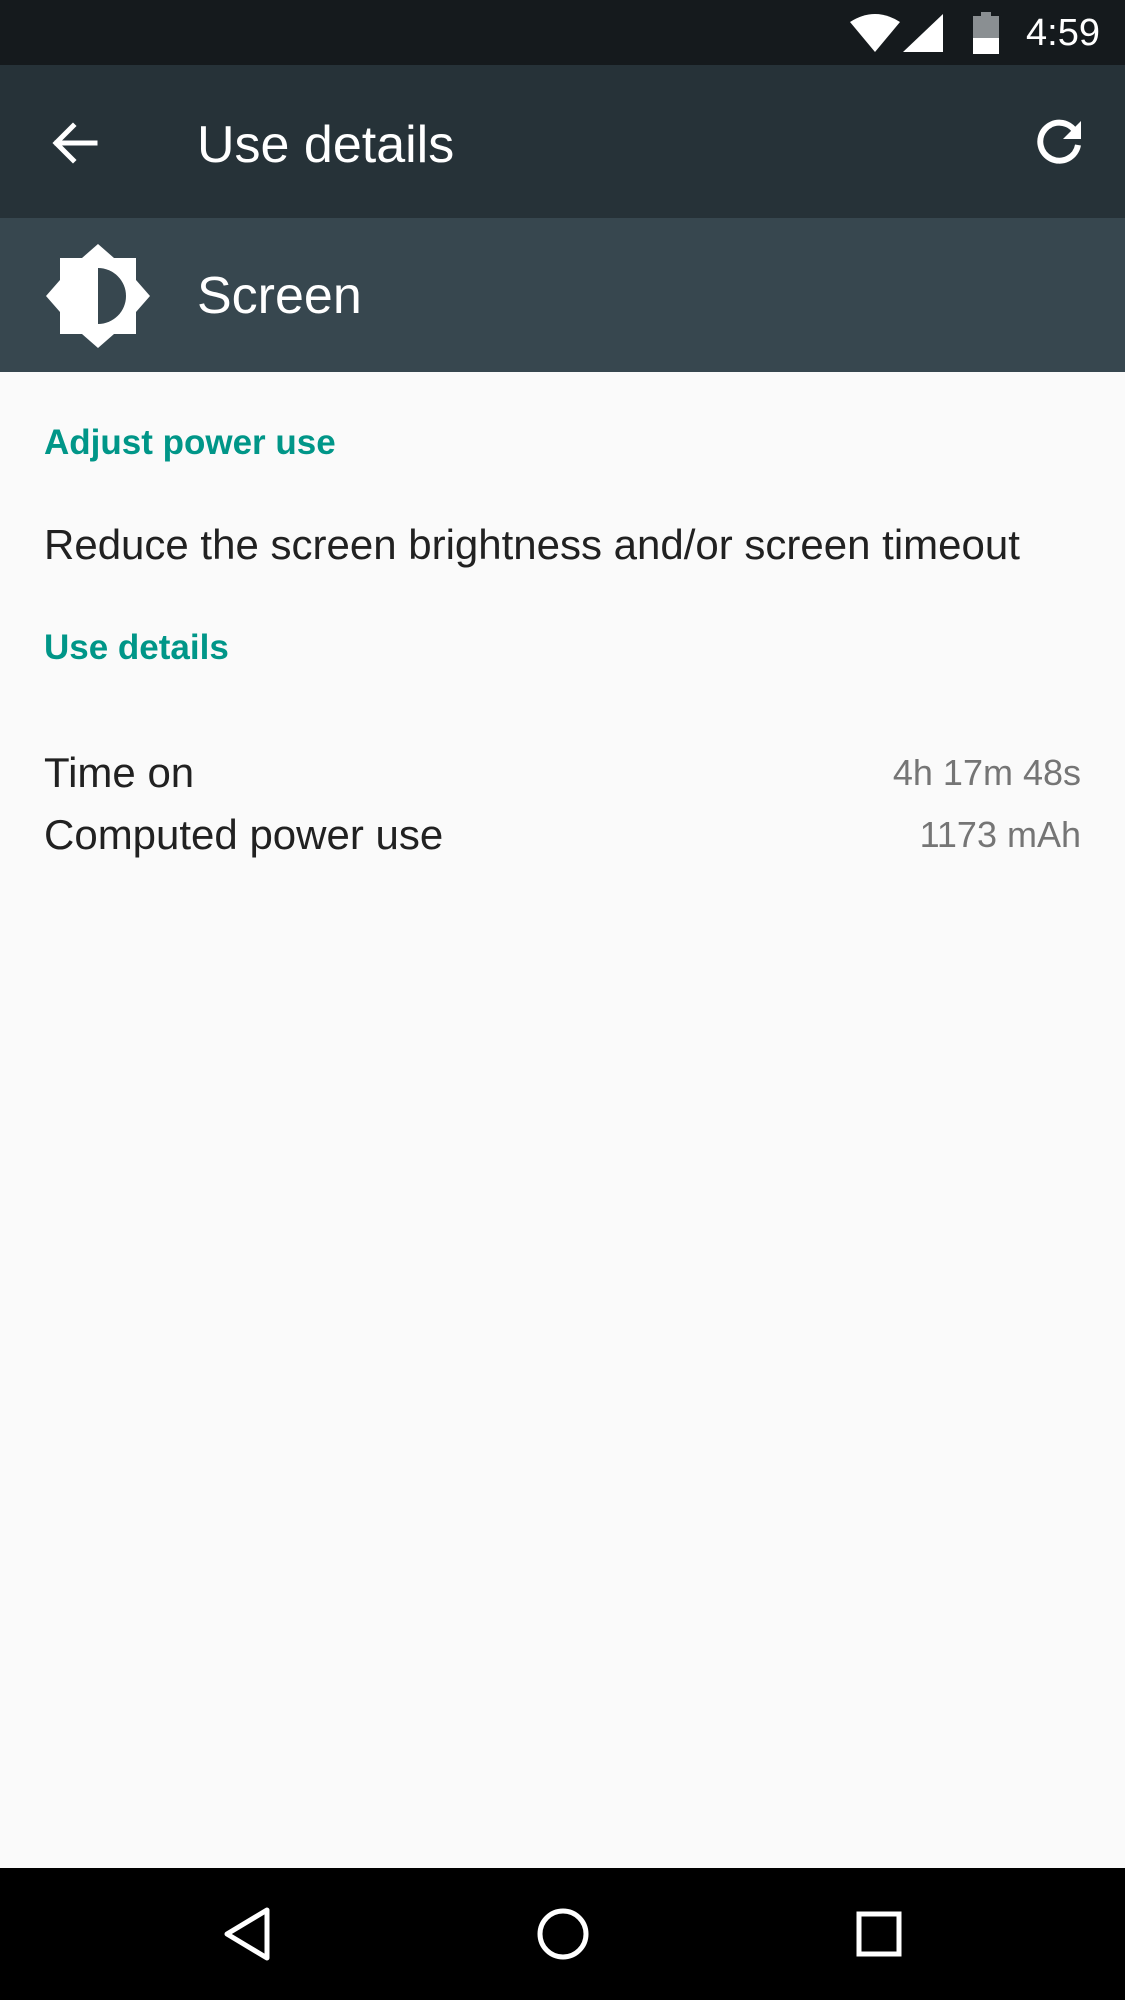 This screenshot has width=1125, height=2000. I want to click on page-title: Use details, so click(326, 145).